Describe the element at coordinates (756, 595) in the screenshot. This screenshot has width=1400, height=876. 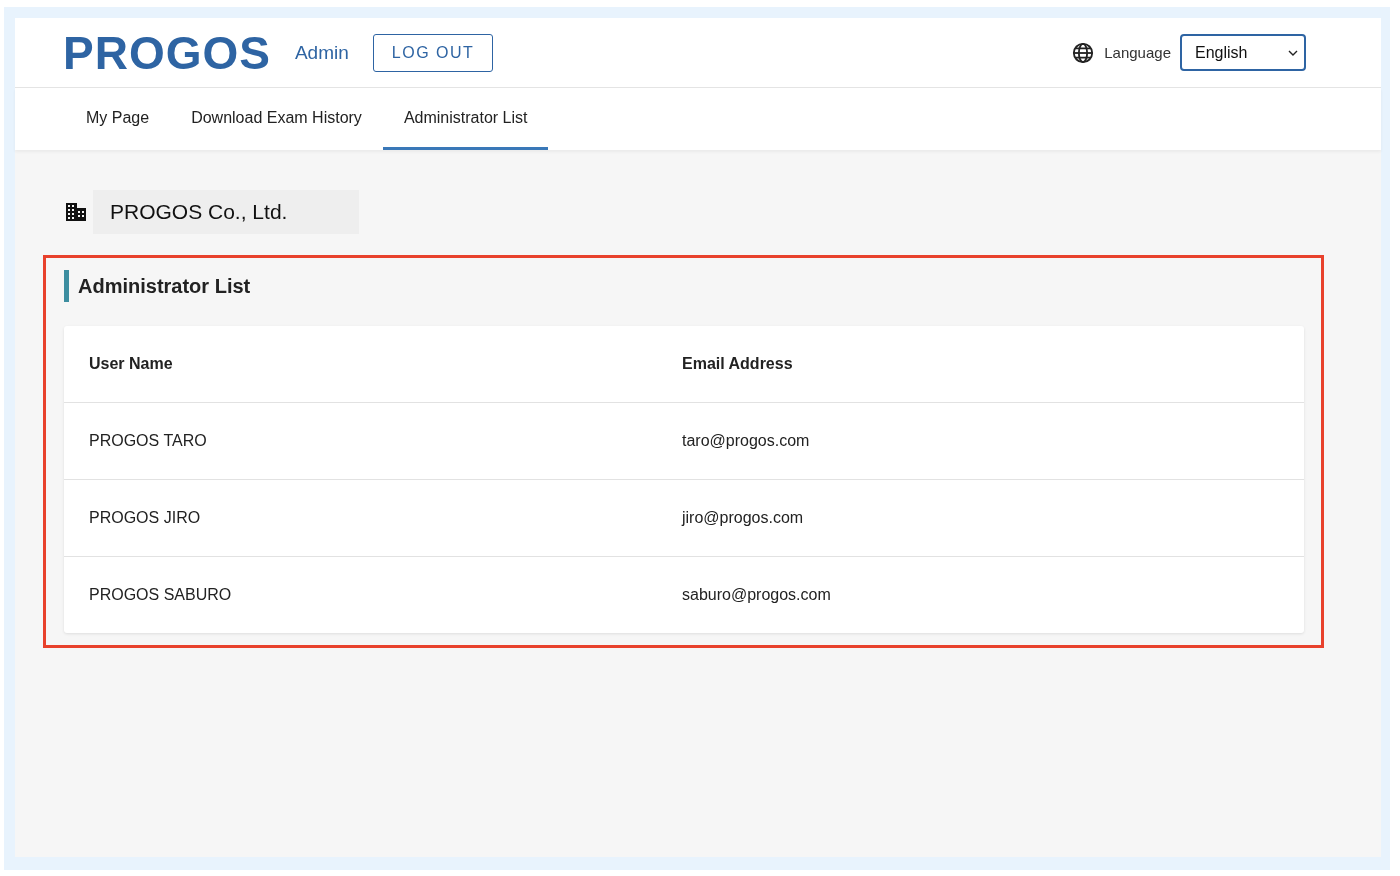
I see `table-cell-text: saburo@progos.com` at that location.